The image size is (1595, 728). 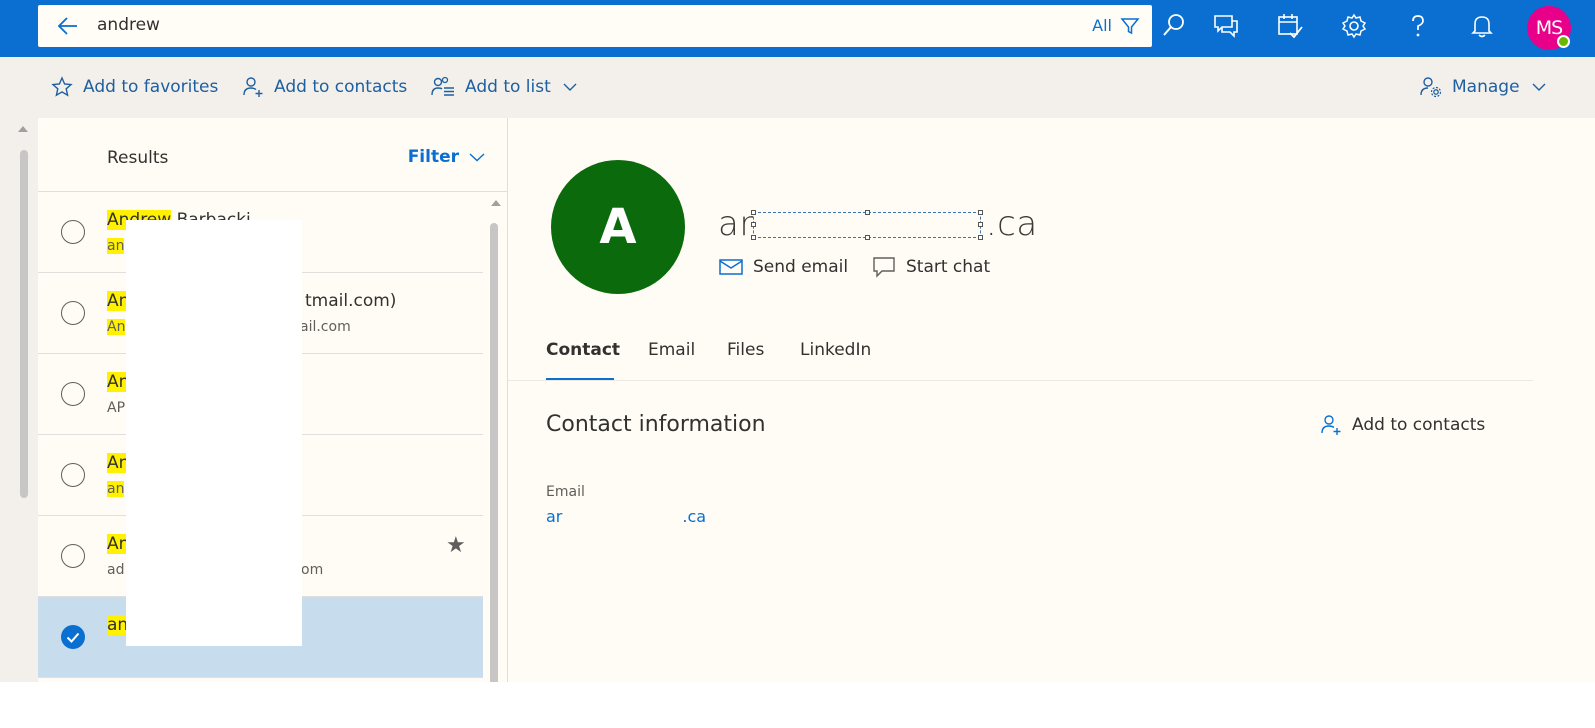 I want to click on filter-button: Filter, so click(x=446, y=157).